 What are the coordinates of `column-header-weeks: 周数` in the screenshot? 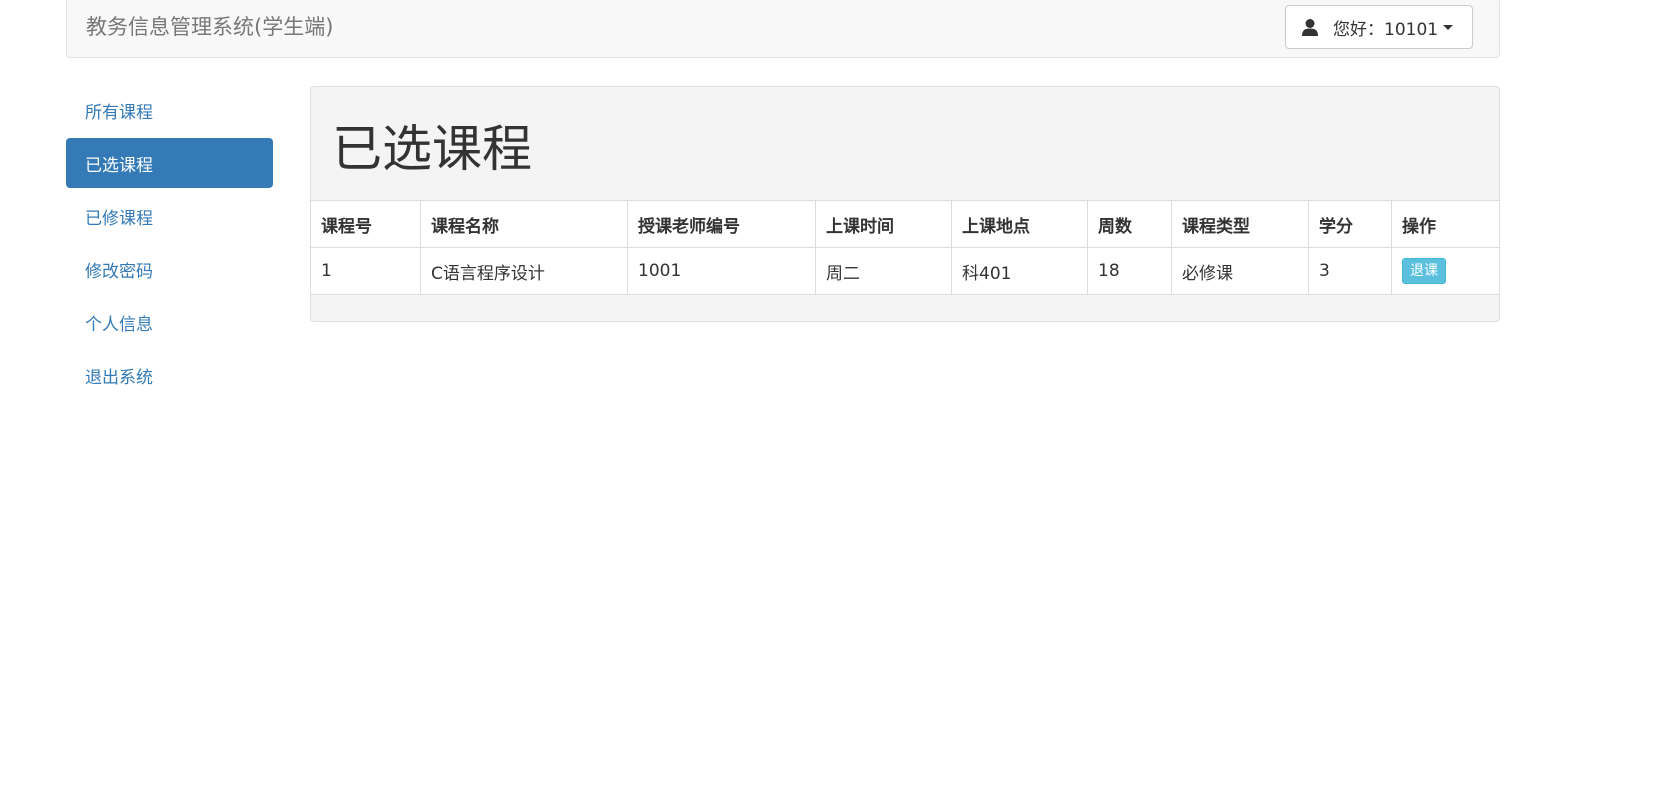 It's located at (1129, 224).